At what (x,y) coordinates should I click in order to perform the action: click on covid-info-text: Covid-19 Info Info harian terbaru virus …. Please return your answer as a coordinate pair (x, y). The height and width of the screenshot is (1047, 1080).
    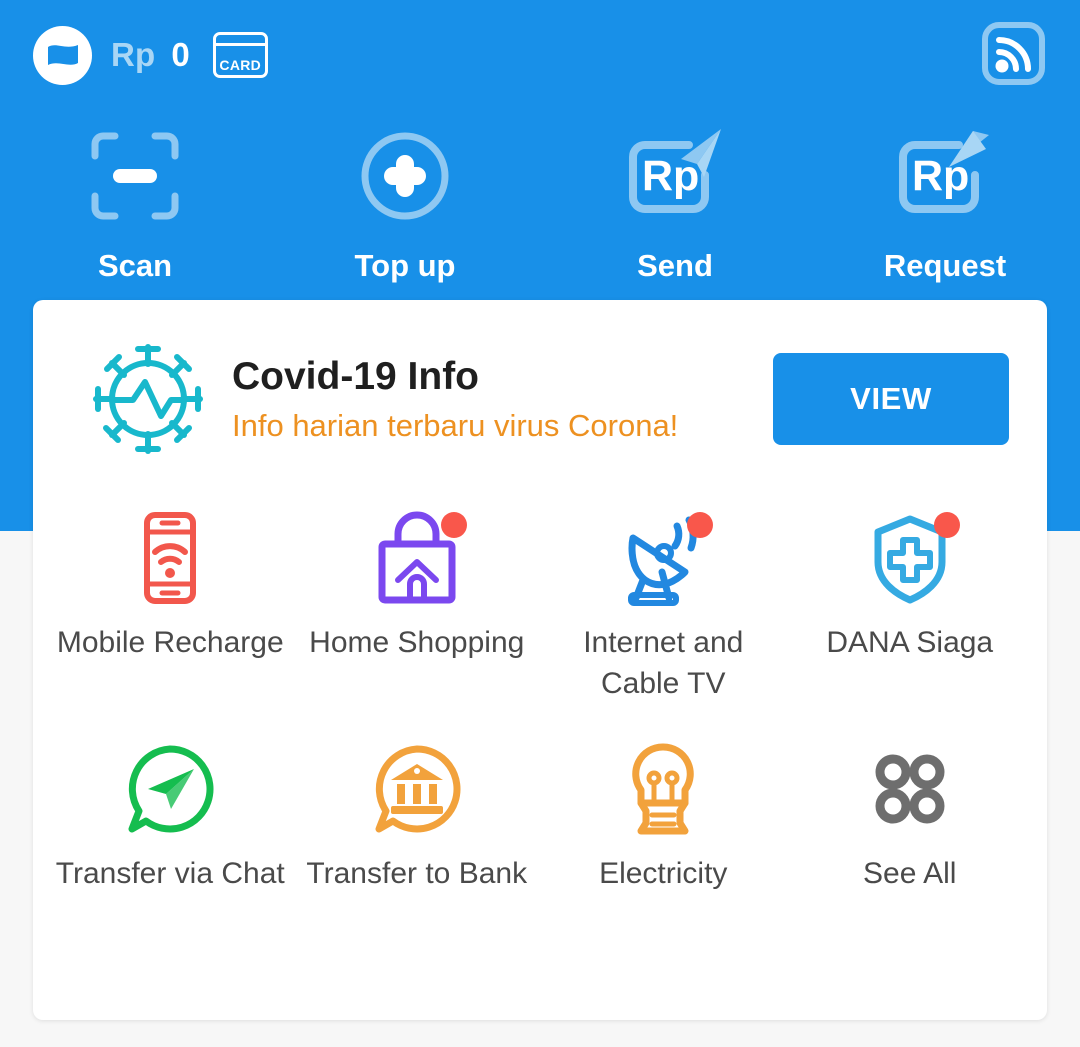
    Looking at the image, I should click on (502, 399).